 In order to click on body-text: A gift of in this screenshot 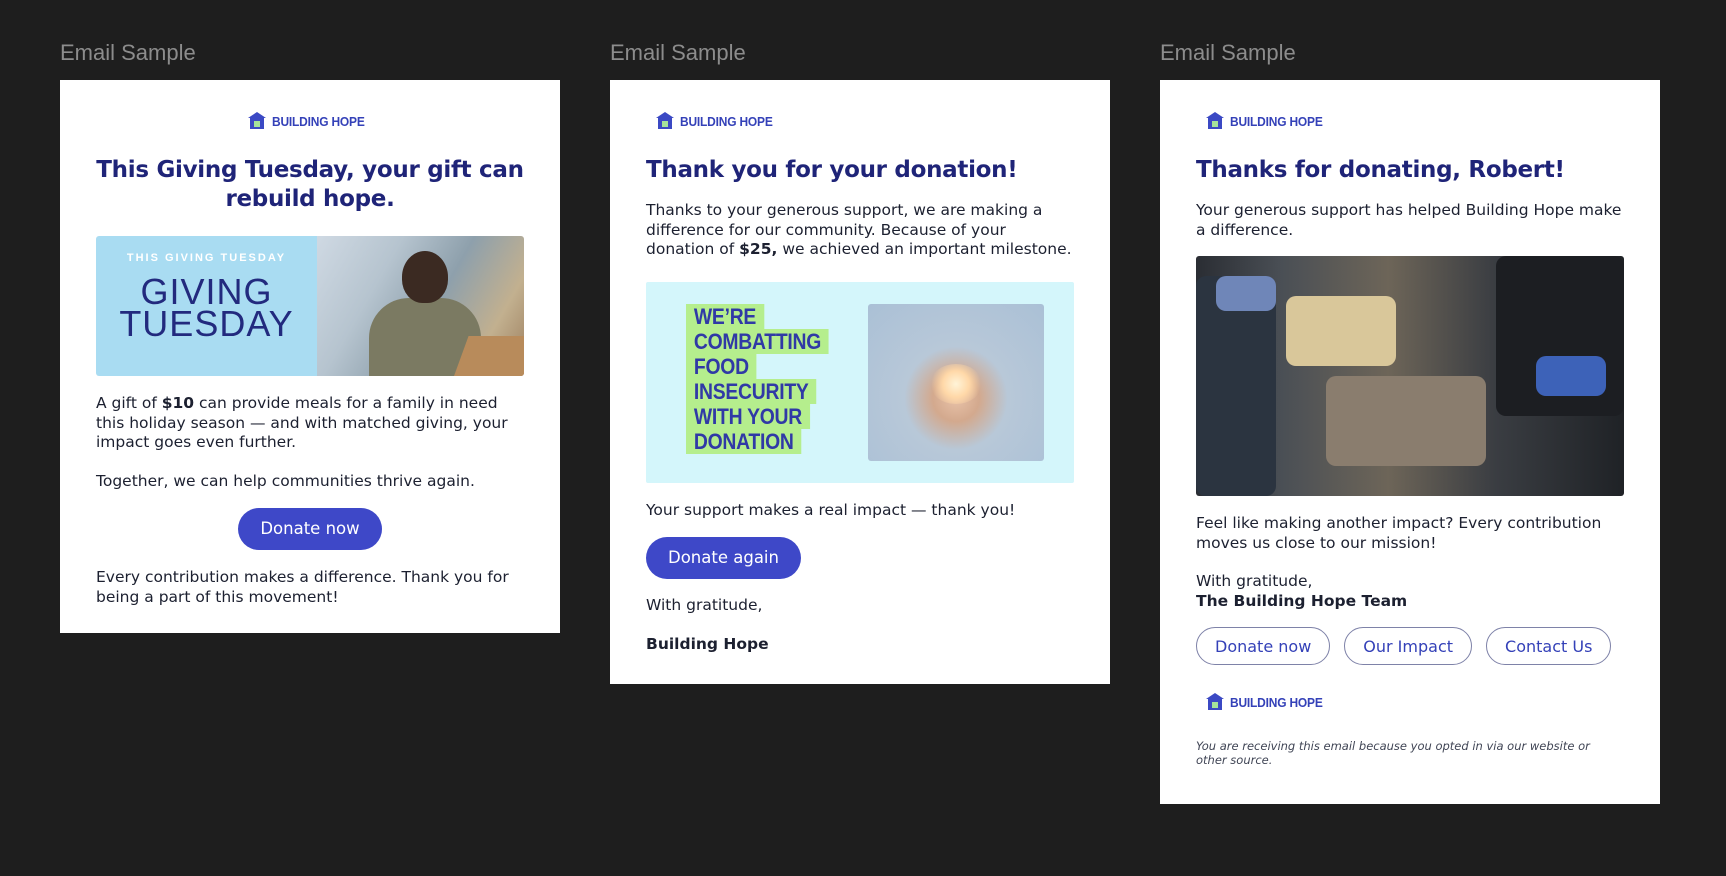, I will do `click(129, 403)`.